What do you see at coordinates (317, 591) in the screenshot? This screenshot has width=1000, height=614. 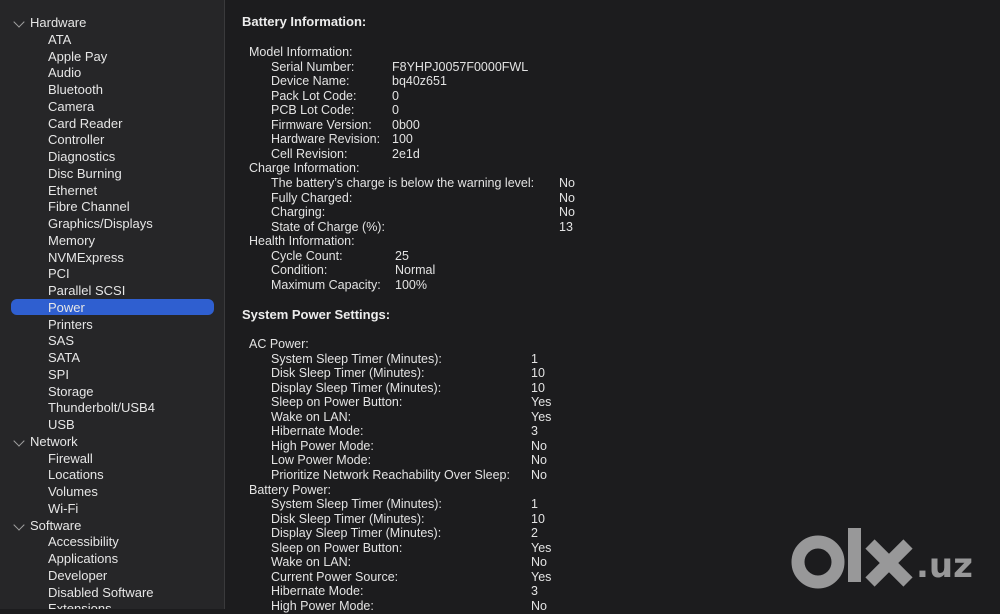 I see `battery-power-row-key: Hibernate Mode:` at bounding box center [317, 591].